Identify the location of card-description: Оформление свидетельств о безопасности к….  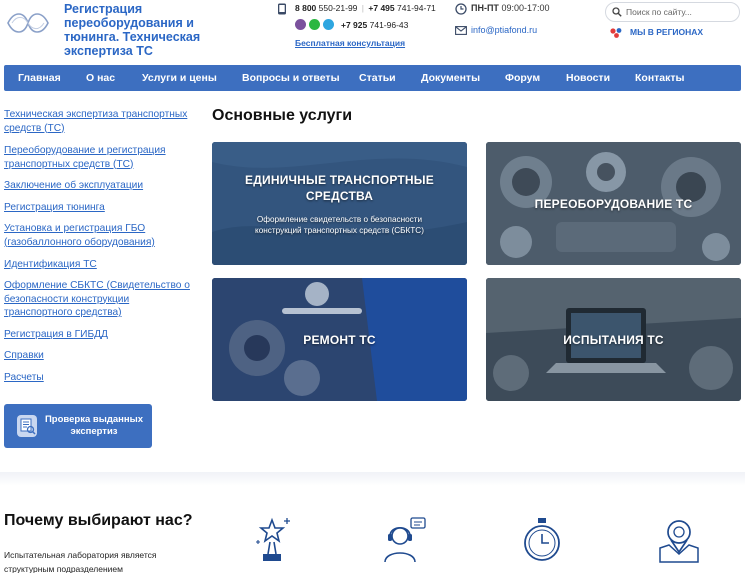
(339, 224).